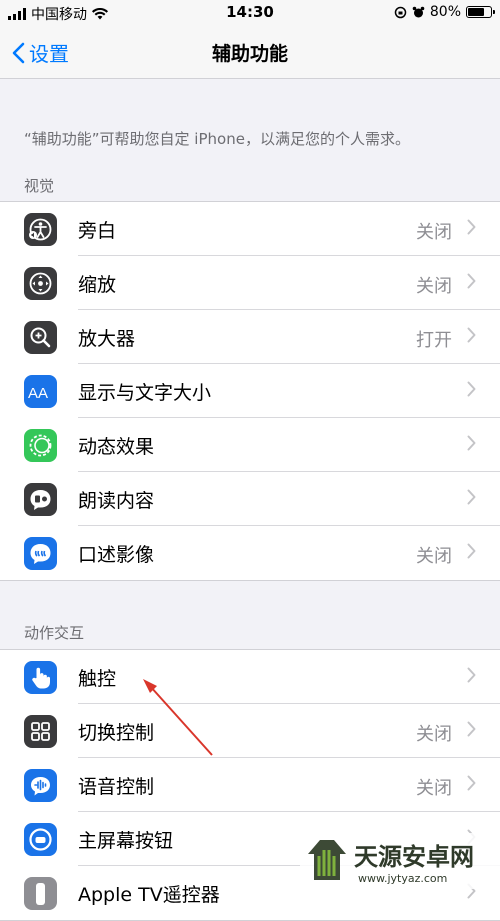 The width and height of the screenshot is (500, 921). What do you see at coordinates (40, 785) in the screenshot?
I see `voice-control-icon` at bounding box center [40, 785].